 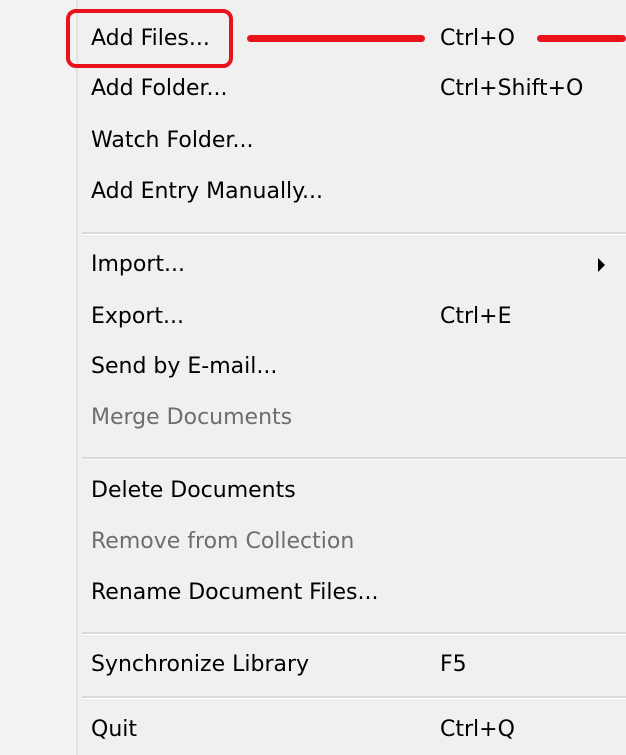 I want to click on menu-item-add-folder: Add Folder... Ctrl+Shift+O, so click(x=352, y=89).